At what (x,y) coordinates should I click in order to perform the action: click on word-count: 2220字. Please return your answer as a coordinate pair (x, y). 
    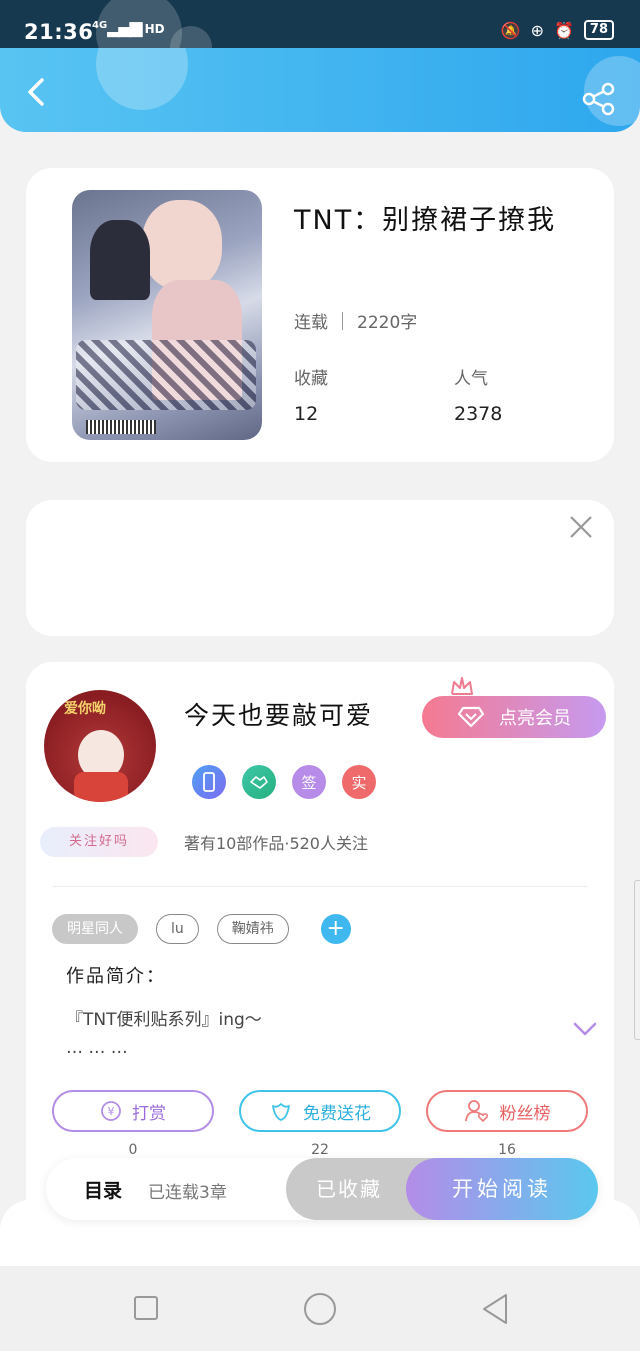
    Looking at the image, I should click on (387, 323).